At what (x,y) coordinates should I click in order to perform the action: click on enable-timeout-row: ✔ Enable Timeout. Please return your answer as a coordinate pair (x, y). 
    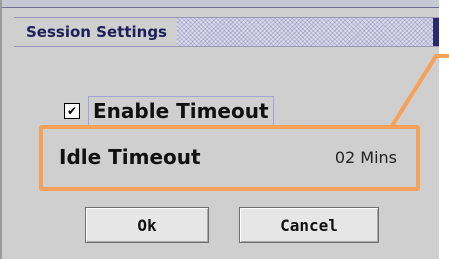
    Looking at the image, I should click on (169, 111).